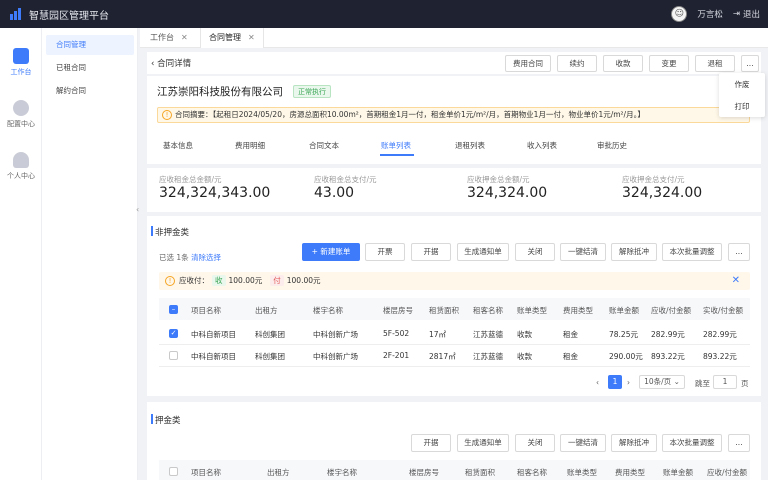 The width and height of the screenshot is (768, 480). Describe the element at coordinates (137, 209) in the screenshot. I see `collapse-icon: ‹` at that location.